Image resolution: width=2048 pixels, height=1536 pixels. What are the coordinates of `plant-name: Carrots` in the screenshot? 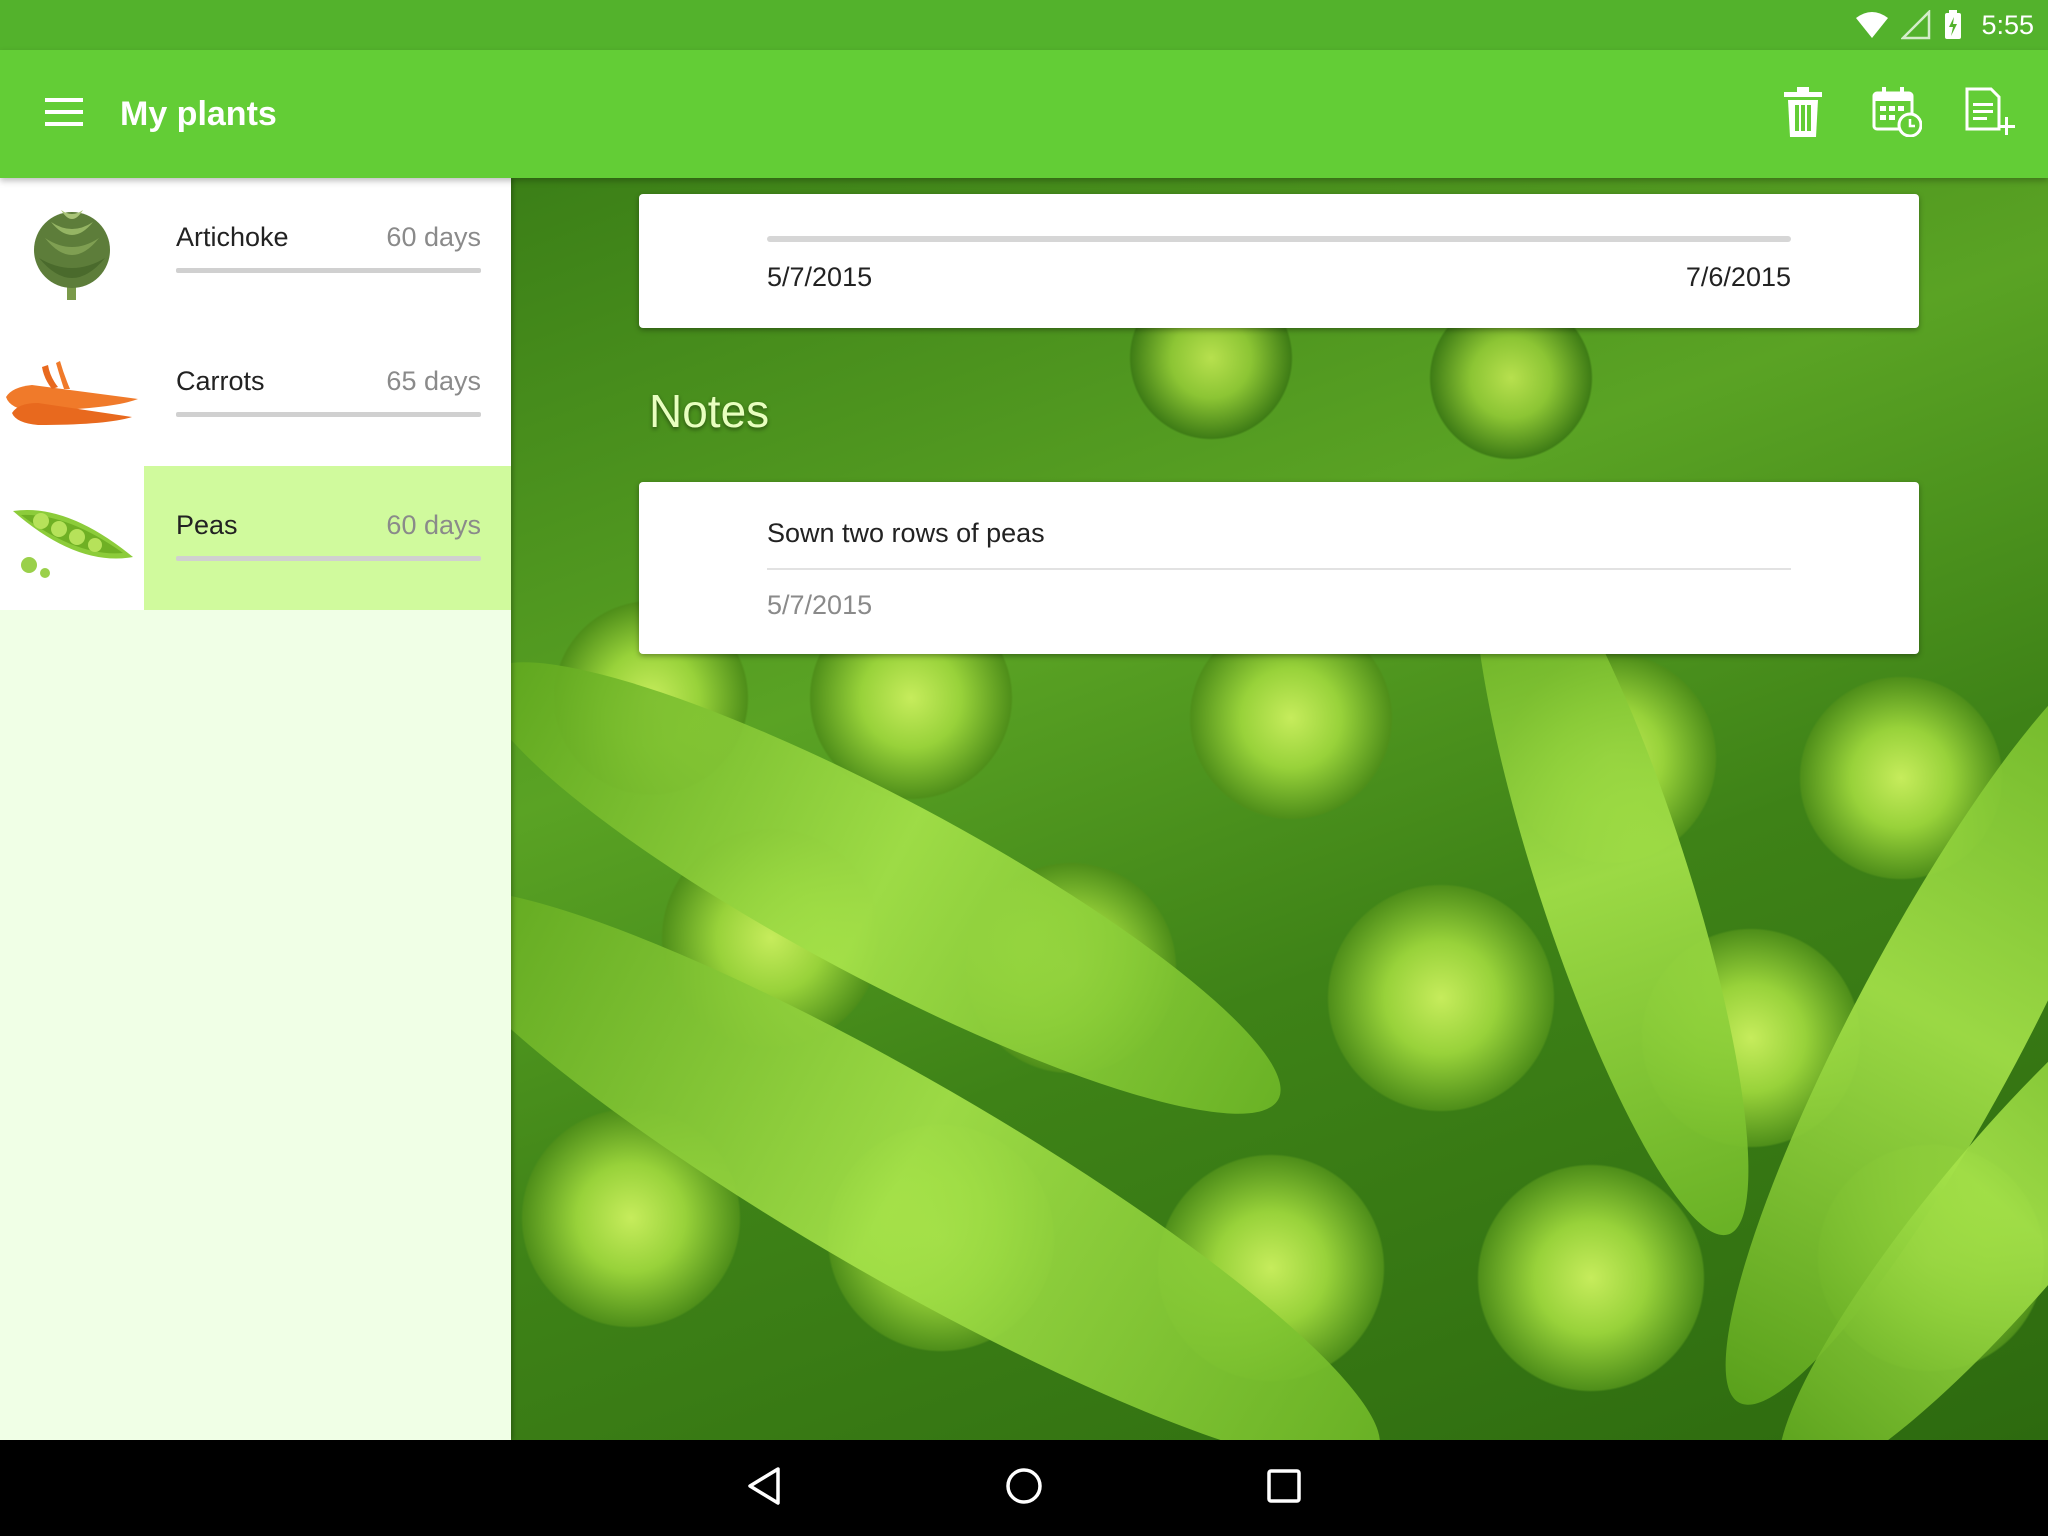 It's located at (220, 381).